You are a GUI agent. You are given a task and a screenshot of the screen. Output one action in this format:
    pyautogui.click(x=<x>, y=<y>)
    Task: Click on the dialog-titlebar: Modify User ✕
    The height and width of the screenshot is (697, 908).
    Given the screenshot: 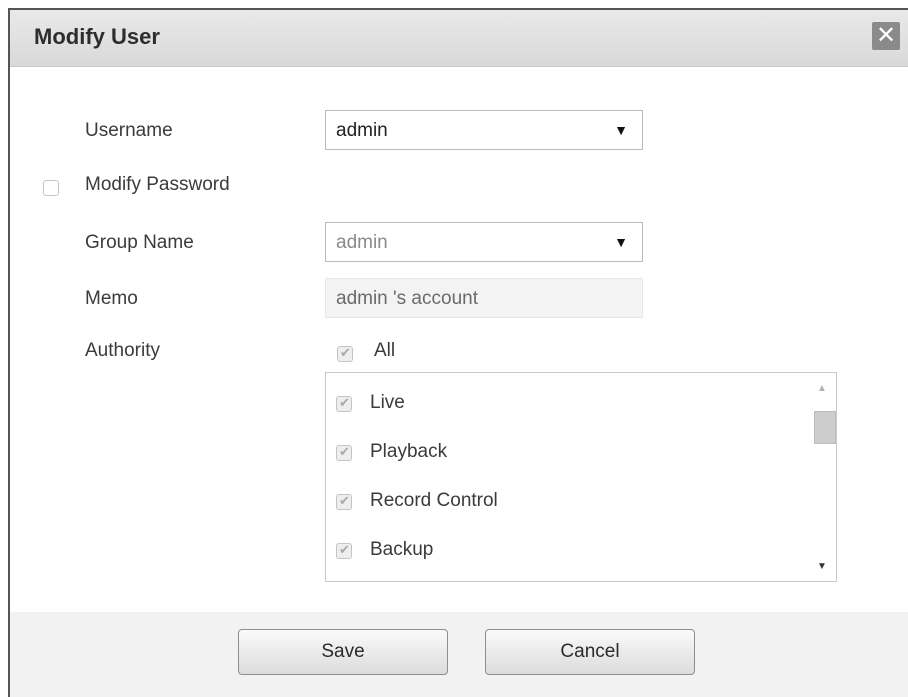 What is the action you would take?
    pyautogui.click(x=459, y=38)
    